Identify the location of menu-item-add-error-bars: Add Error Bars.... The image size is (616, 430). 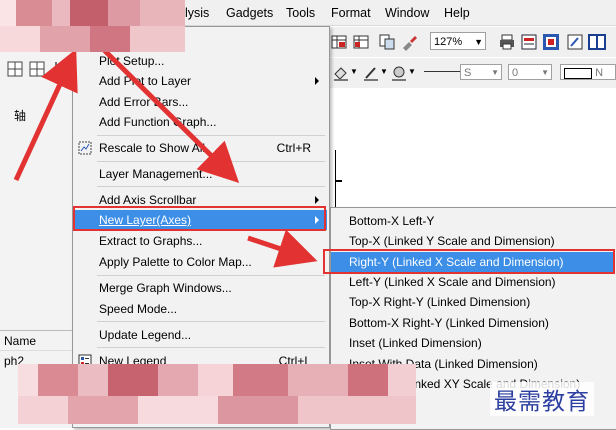
(200, 102).